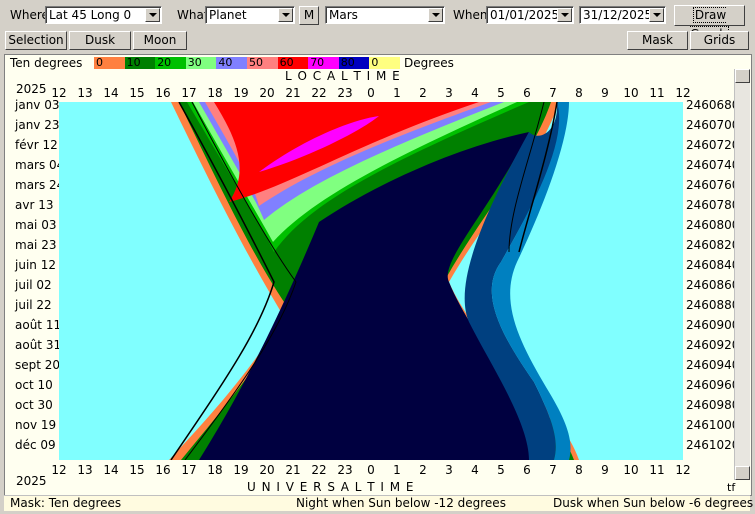  What do you see at coordinates (657, 470) in the screenshot?
I see `bottom-hour-tick: 11` at bounding box center [657, 470].